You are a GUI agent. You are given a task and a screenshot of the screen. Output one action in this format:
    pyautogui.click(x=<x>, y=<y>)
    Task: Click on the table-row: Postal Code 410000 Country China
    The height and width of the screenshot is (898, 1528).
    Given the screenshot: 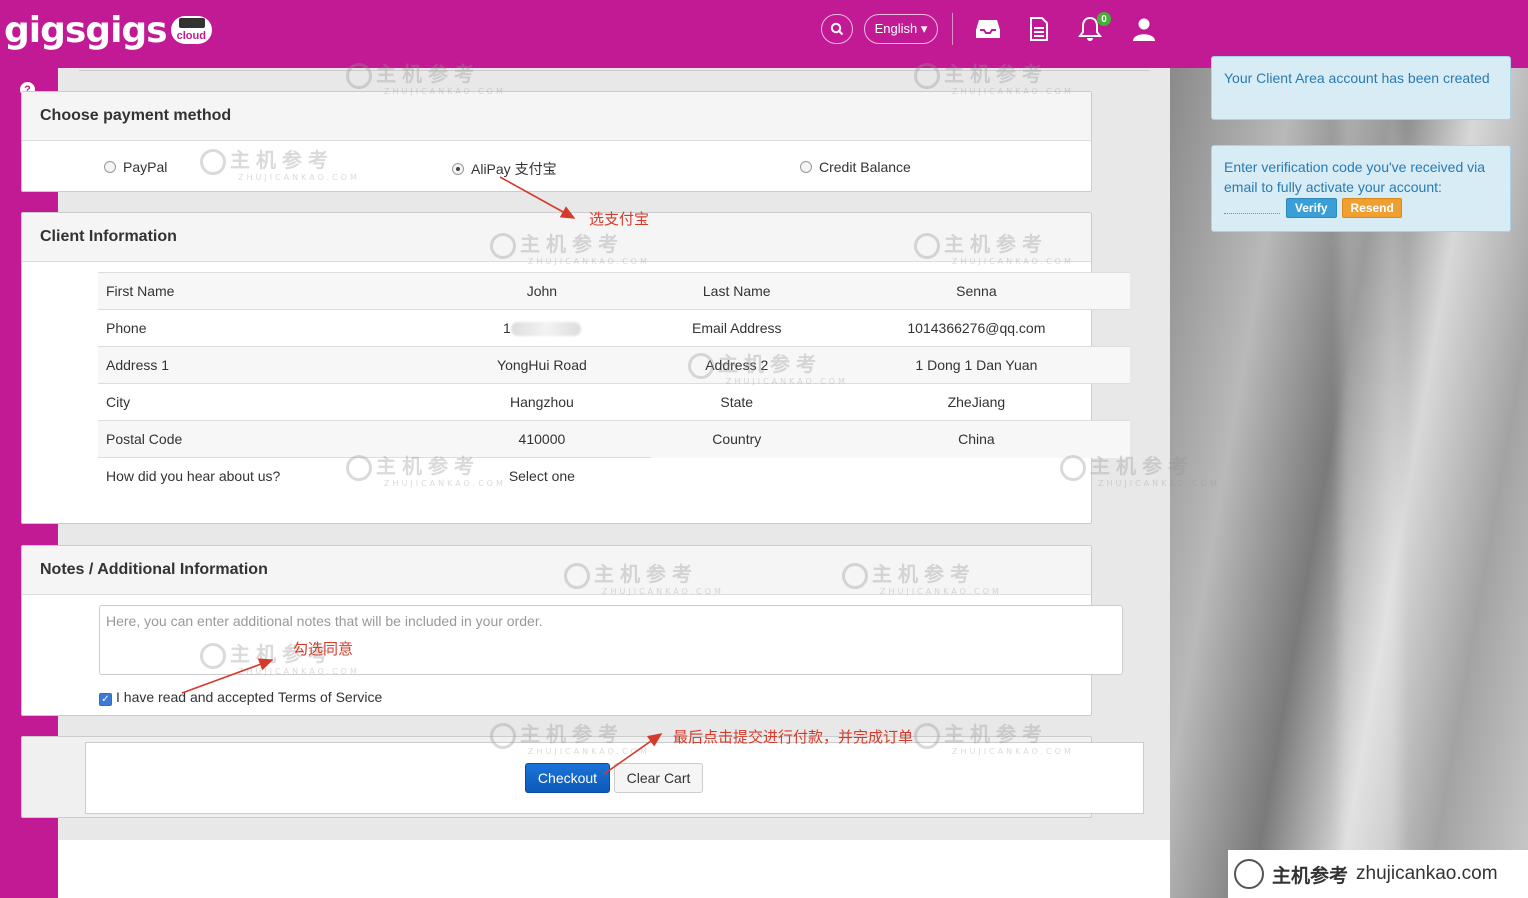 What is the action you would take?
    pyautogui.click(x=614, y=439)
    